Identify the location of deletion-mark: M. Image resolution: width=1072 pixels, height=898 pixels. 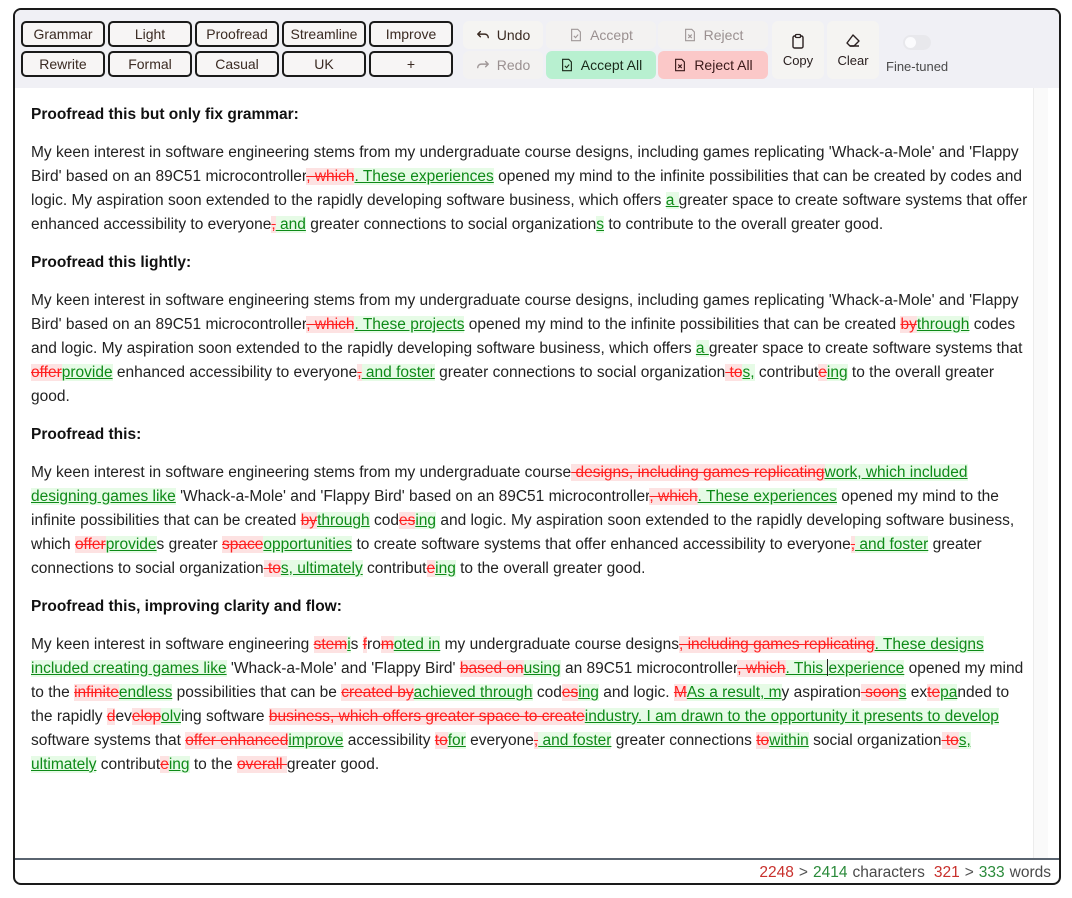
(680, 692).